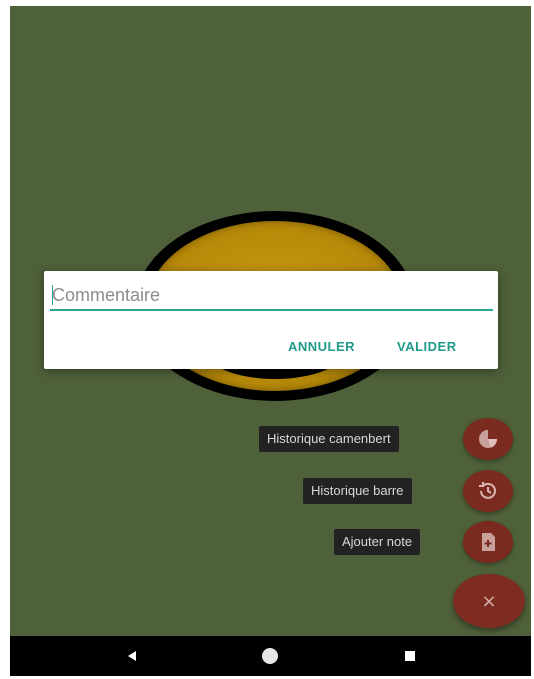 This screenshot has width=534, height=679. What do you see at coordinates (427, 346) in the screenshot?
I see `validate-button: VALIDER` at bounding box center [427, 346].